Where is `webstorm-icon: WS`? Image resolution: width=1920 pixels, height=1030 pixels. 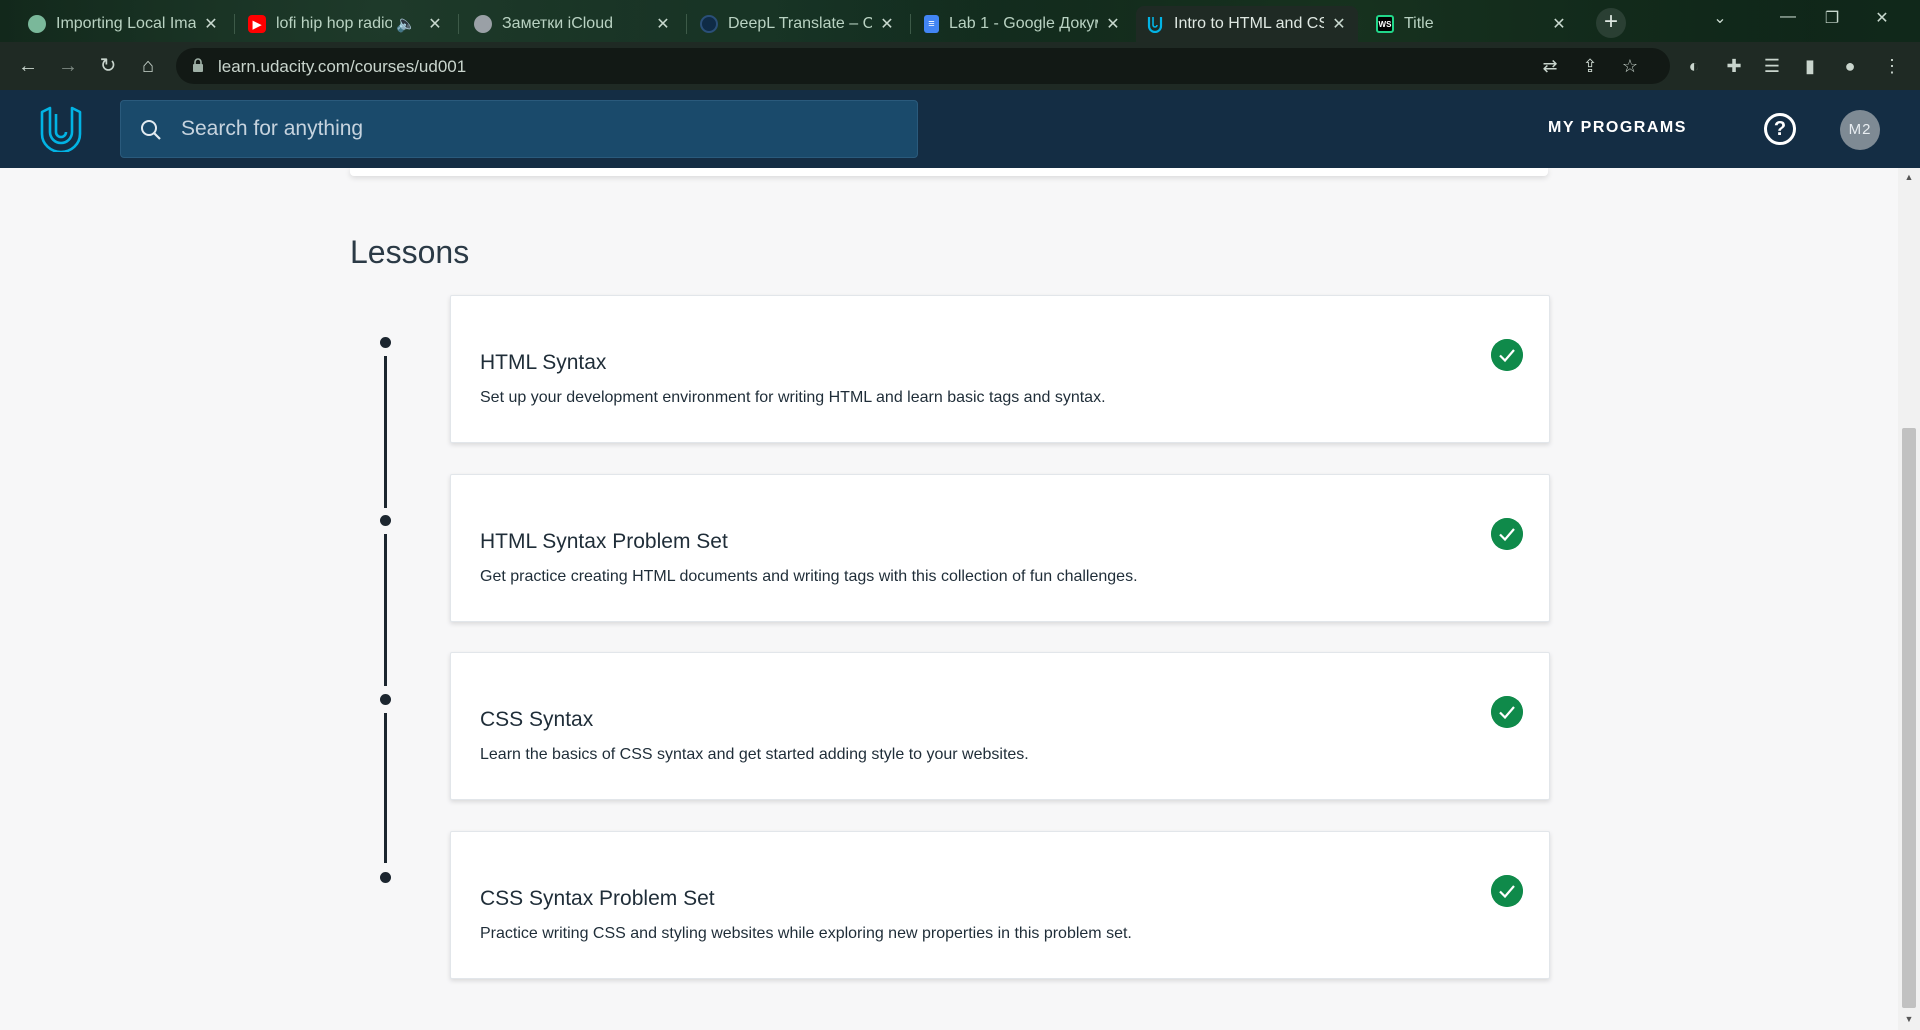 webstorm-icon: WS is located at coordinates (1385, 24).